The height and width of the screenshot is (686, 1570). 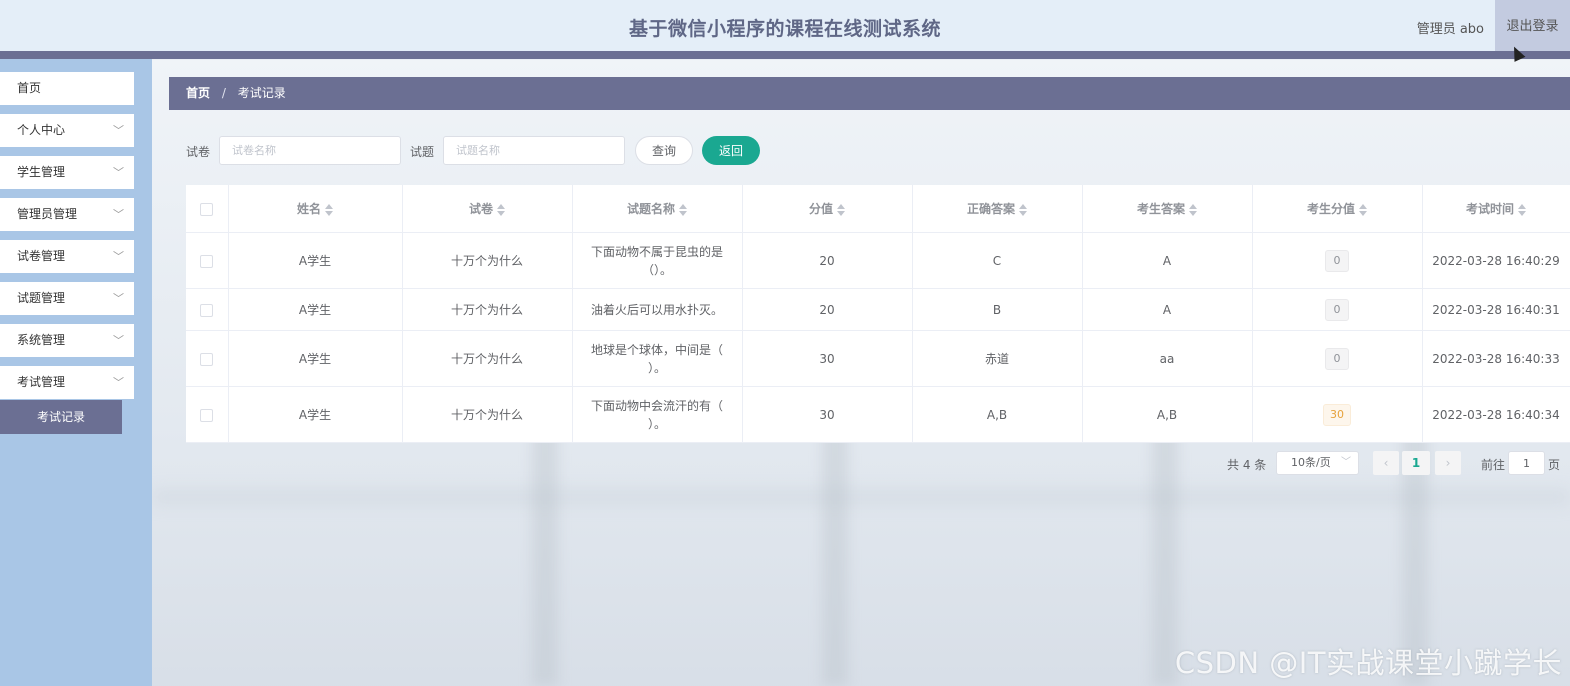 I want to click on question-search-input, so click(x=534, y=150).